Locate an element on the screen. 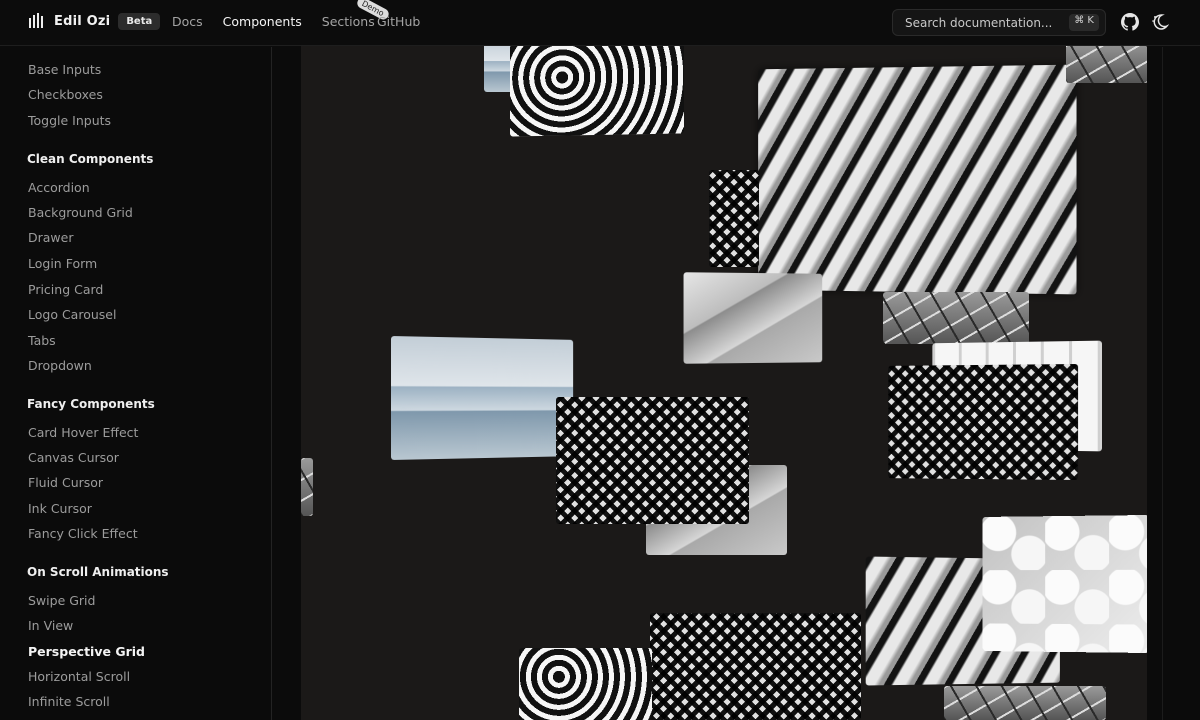 This screenshot has width=1200, height=720. sidebar-item-ink-cursor: Ink Cursor is located at coordinates (60, 508).